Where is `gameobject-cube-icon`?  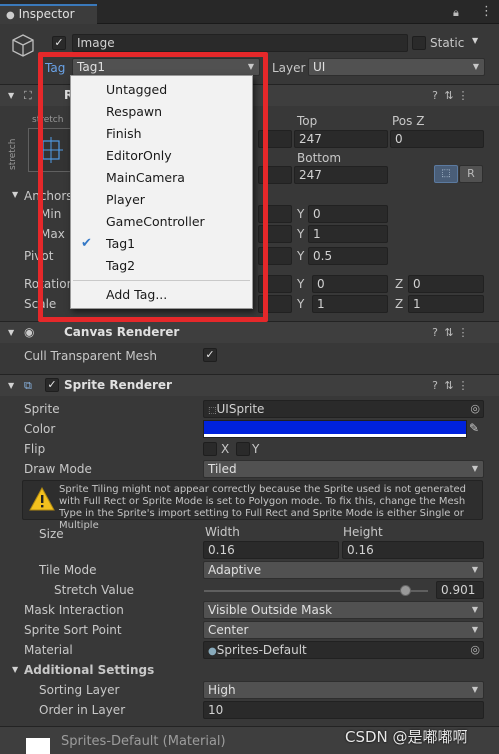
gameobject-cube-icon is located at coordinates (23, 45).